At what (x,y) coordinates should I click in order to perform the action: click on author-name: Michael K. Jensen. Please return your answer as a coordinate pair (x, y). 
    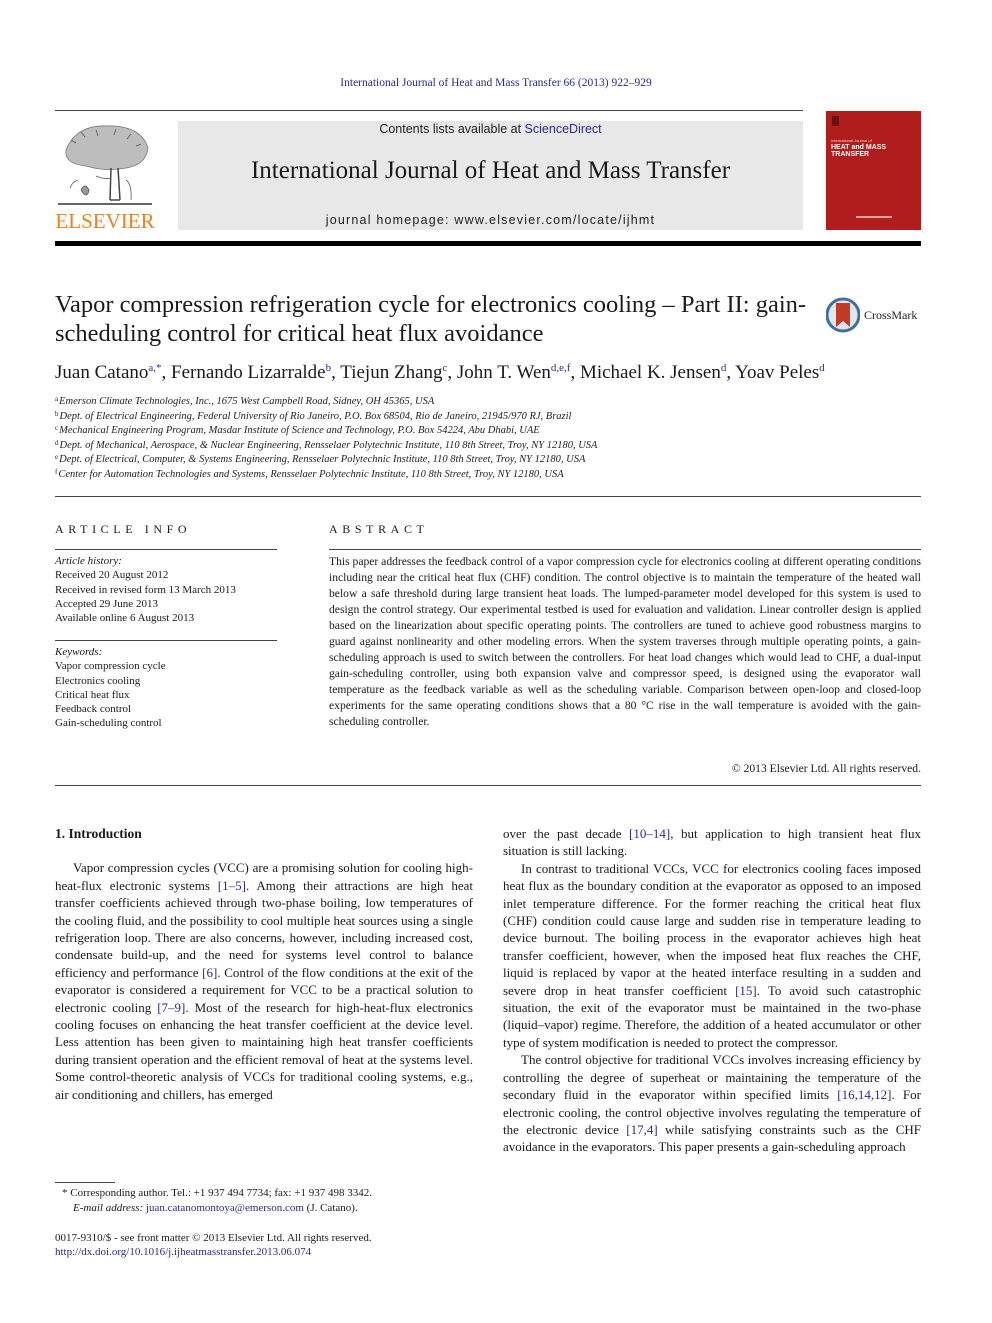
    Looking at the image, I should click on (650, 372).